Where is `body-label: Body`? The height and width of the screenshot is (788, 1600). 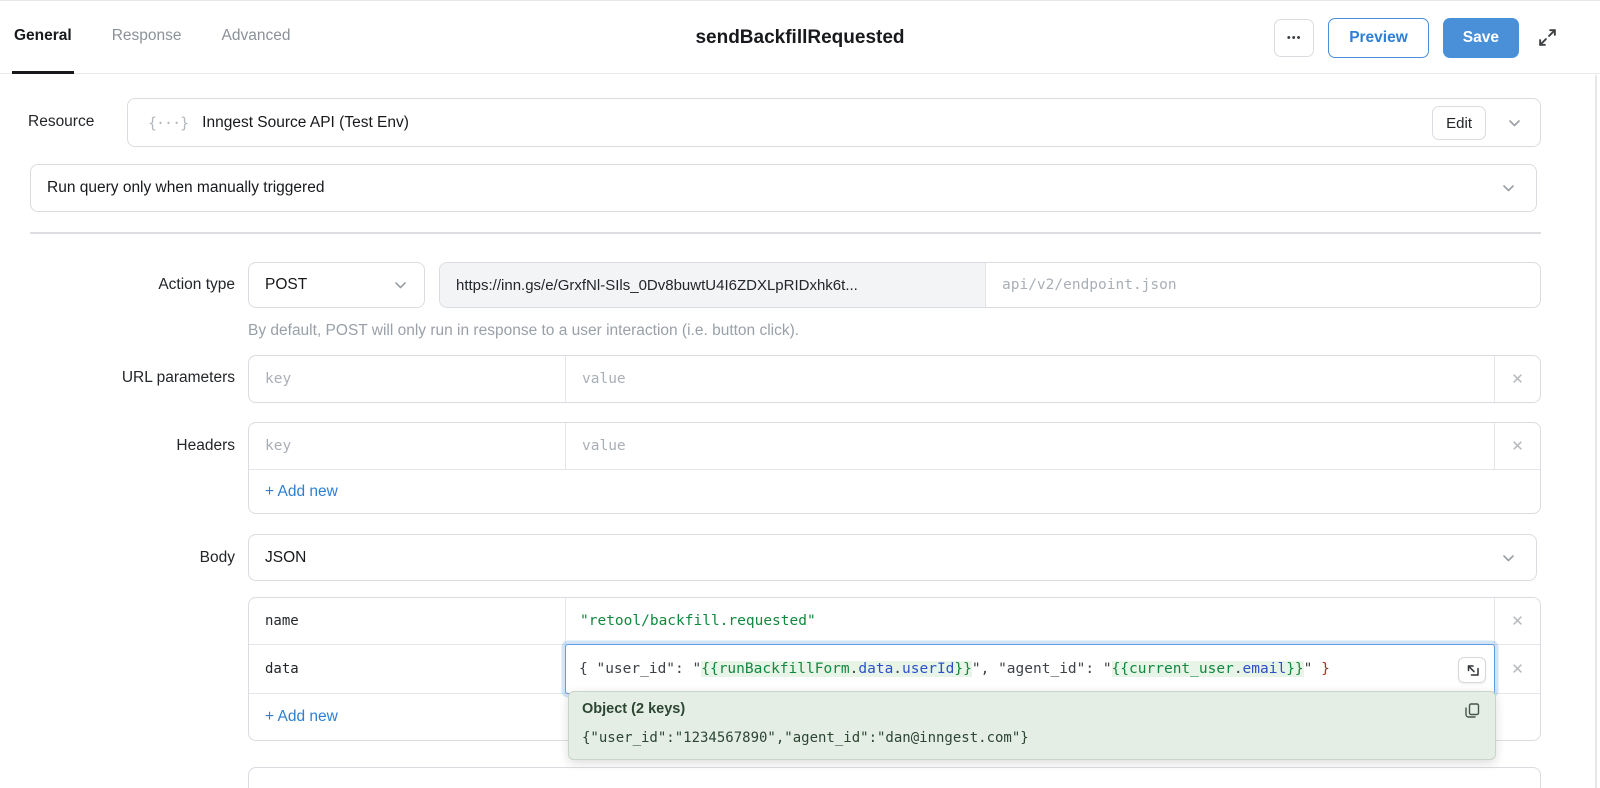 body-label: Body is located at coordinates (217, 557).